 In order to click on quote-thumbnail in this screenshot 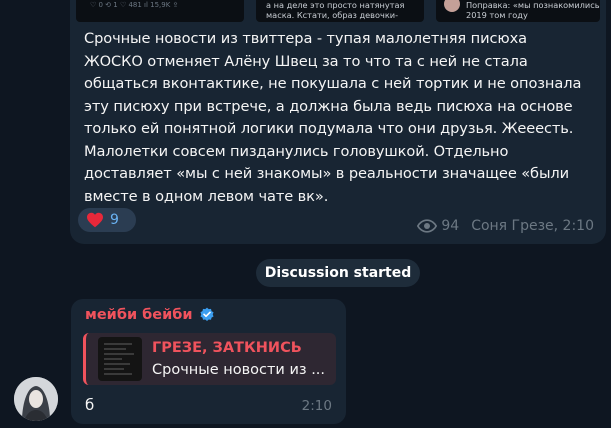, I will do `click(120, 359)`.